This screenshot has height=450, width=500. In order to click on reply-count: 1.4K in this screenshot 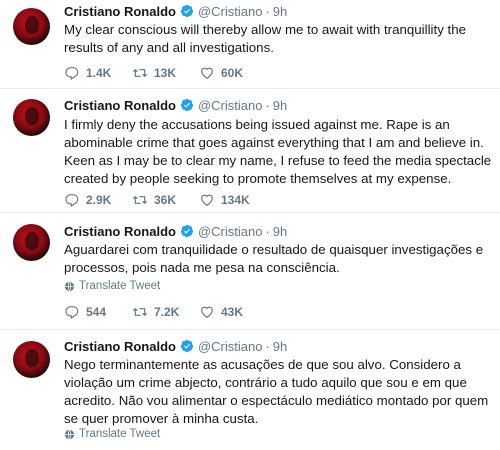, I will do `click(99, 73)`.